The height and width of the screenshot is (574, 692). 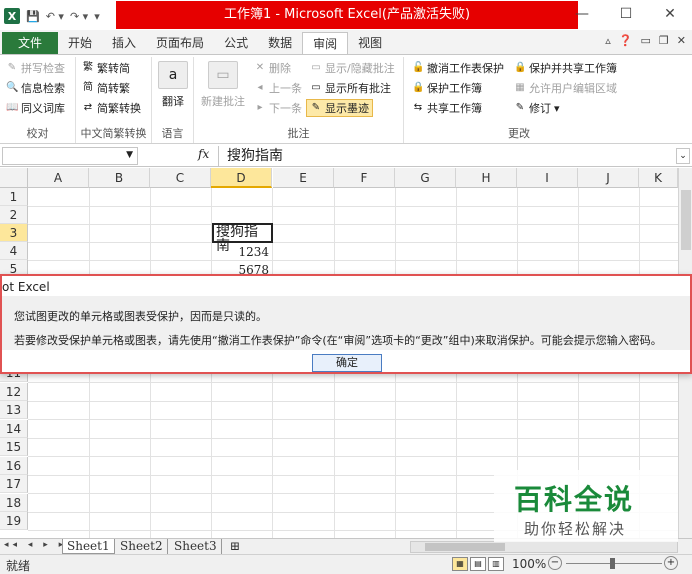 I want to click on tab-data: 数据, so click(x=280, y=43).